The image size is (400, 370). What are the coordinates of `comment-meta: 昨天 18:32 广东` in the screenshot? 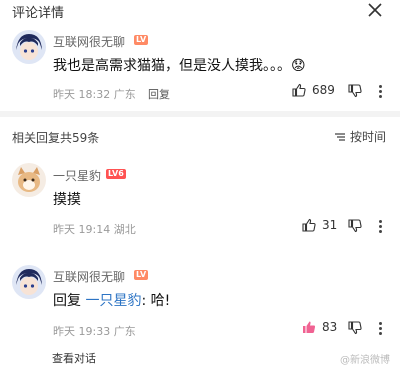 It's located at (94, 94).